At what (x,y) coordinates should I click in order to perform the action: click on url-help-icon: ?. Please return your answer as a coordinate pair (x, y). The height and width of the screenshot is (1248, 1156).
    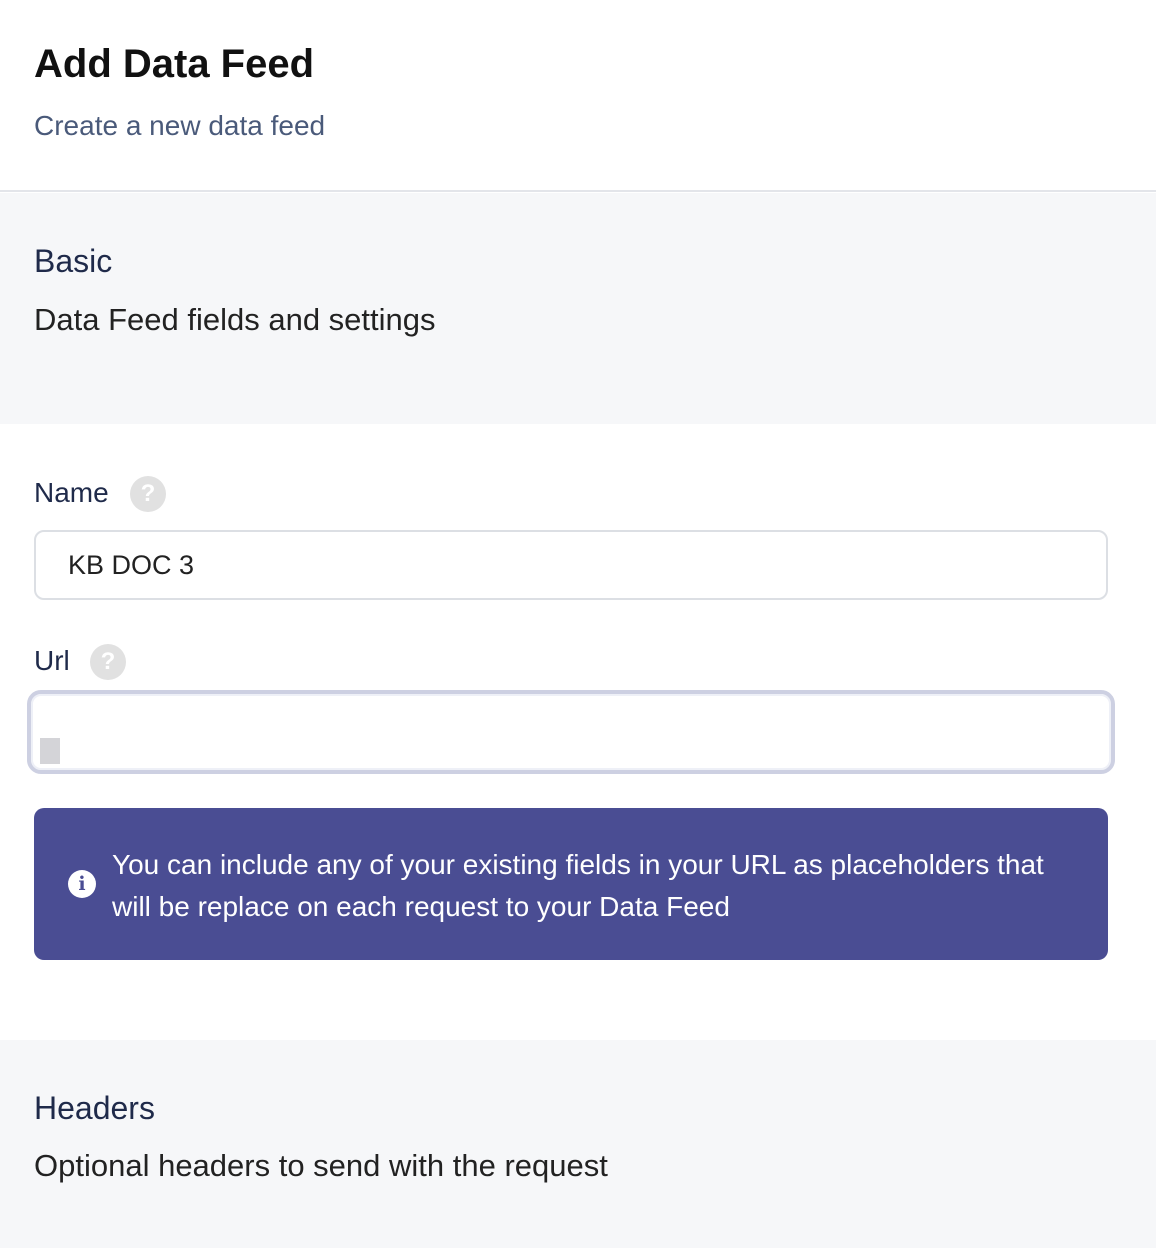
    Looking at the image, I should click on (108, 662).